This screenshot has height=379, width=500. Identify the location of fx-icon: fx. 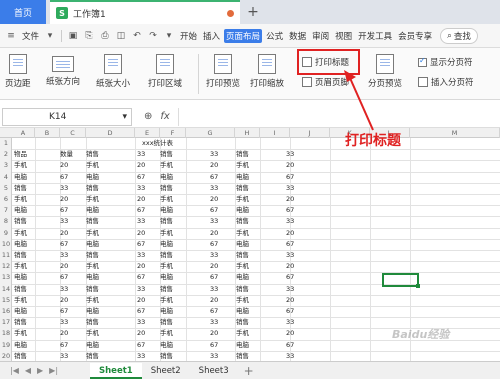
(164, 116).